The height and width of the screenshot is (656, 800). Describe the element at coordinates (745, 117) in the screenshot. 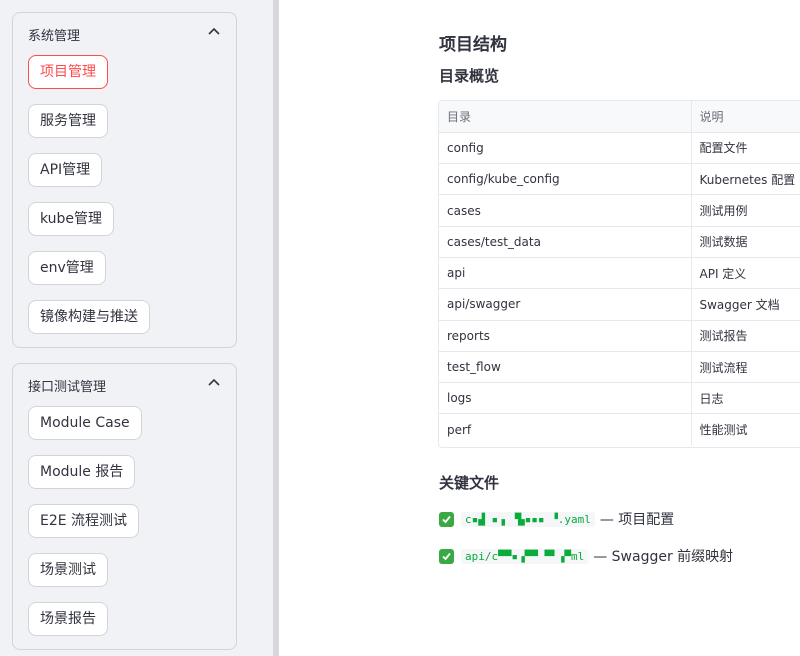

I see `column-header-description: 说明` at that location.